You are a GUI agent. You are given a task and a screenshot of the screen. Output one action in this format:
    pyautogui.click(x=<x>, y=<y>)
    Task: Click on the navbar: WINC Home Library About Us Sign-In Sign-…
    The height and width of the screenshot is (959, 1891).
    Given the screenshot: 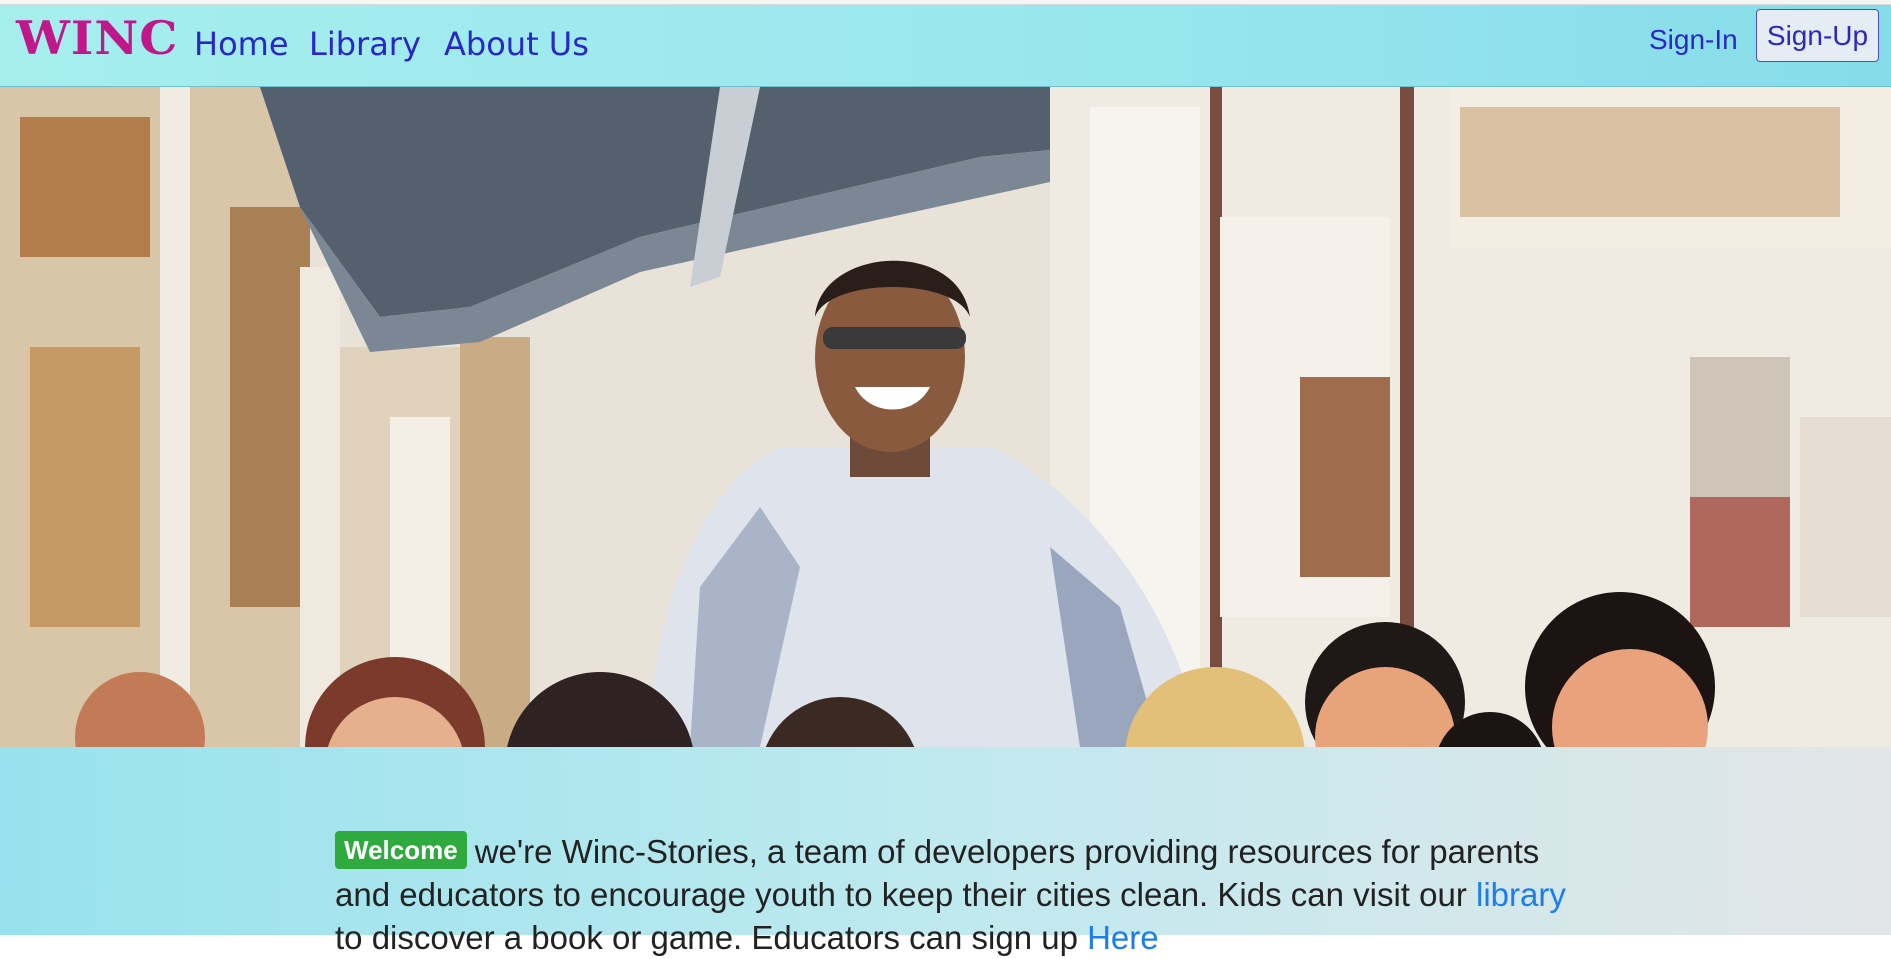 What is the action you would take?
    pyautogui.click(x=945, y=46)
    